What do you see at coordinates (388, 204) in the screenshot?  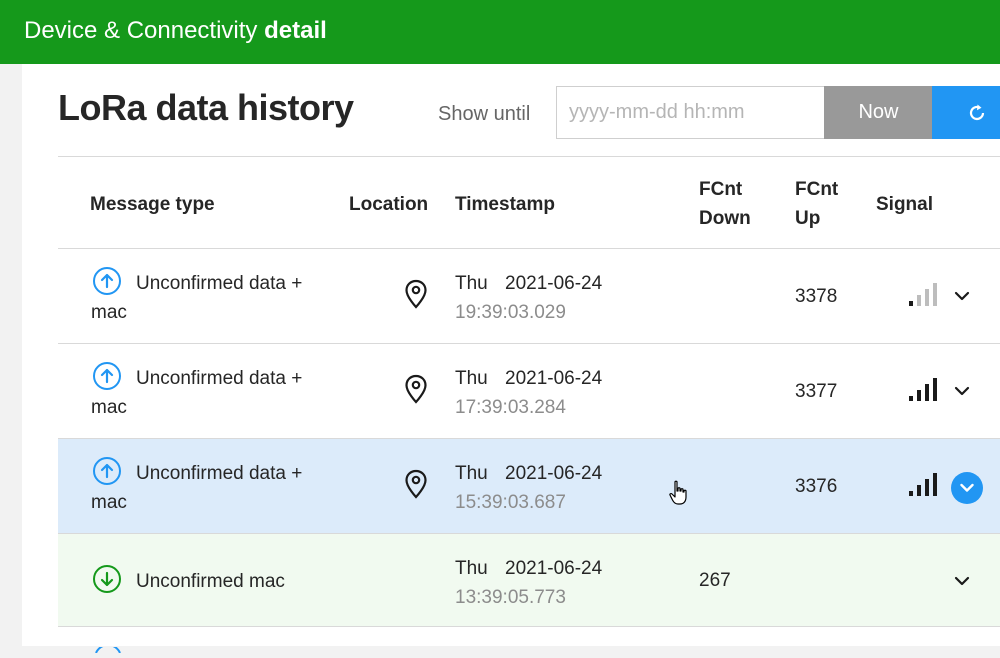 I see `column-header-location: Location` at bounding box center [388, 204].